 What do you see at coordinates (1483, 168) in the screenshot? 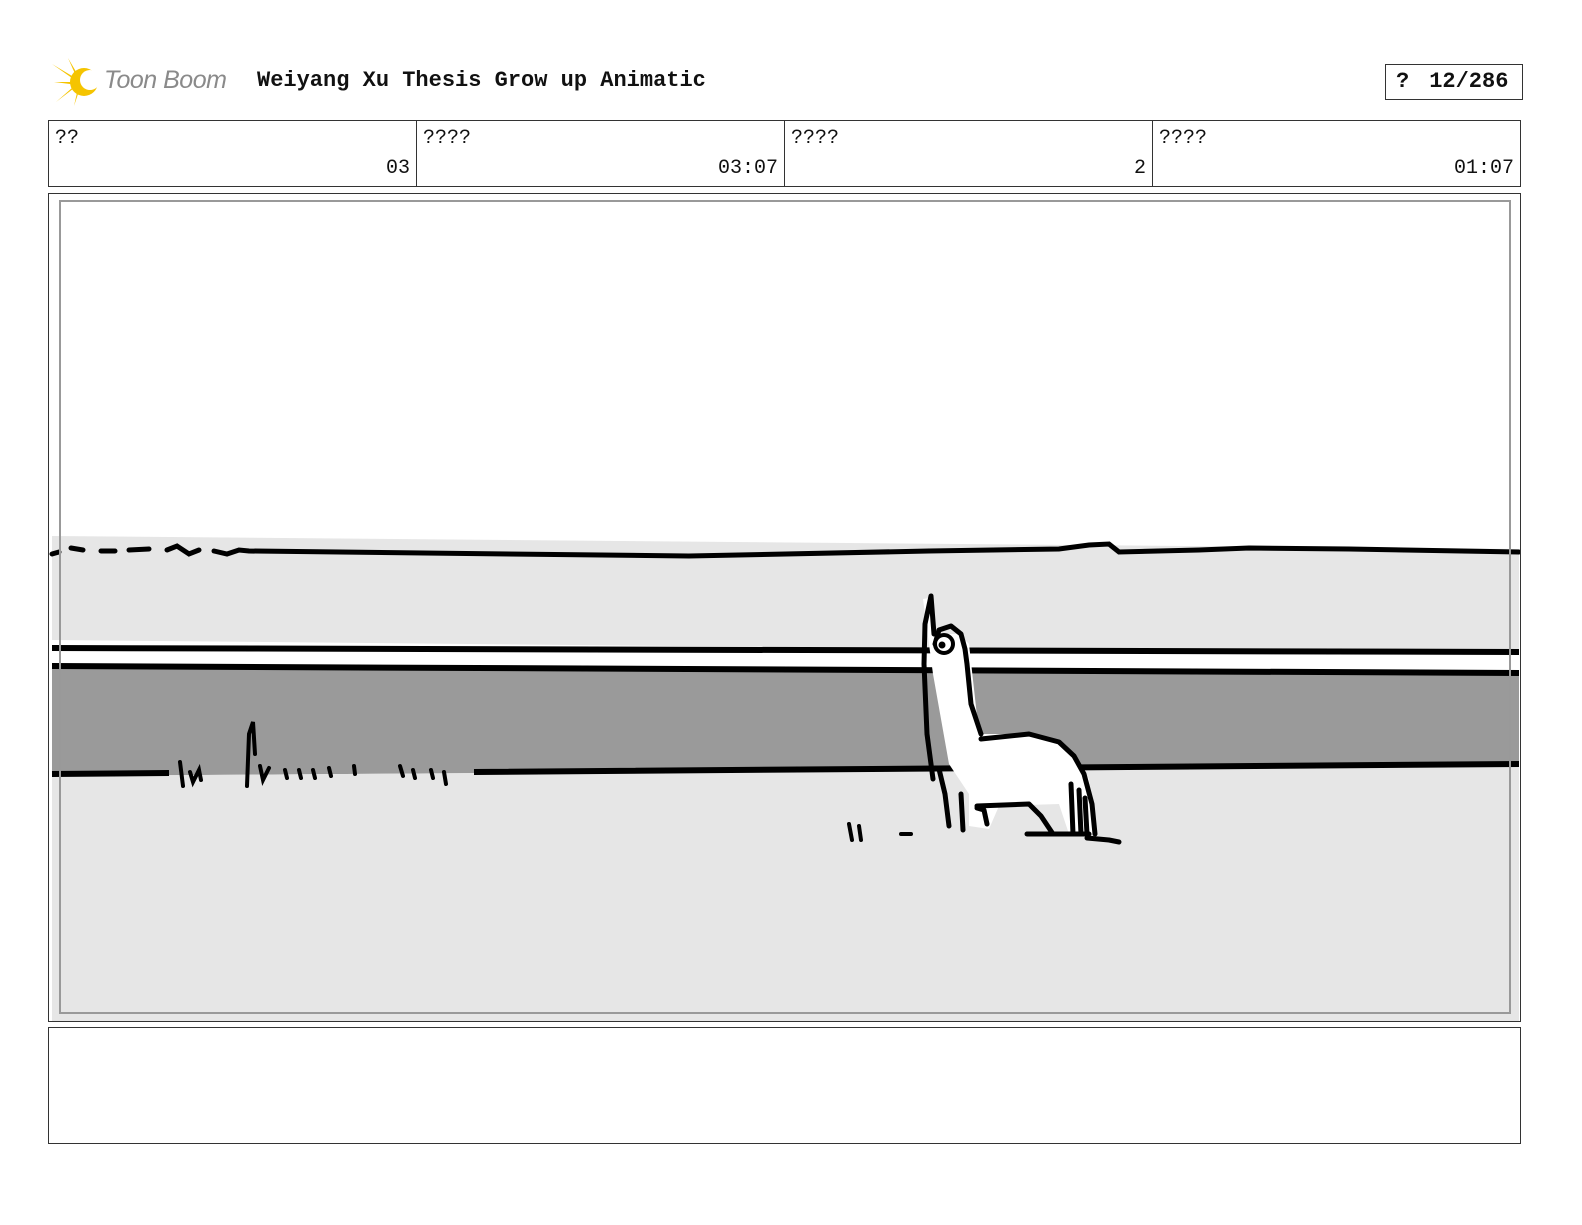
I see `info-value: 01:07` at bounding box center [1483, 168].